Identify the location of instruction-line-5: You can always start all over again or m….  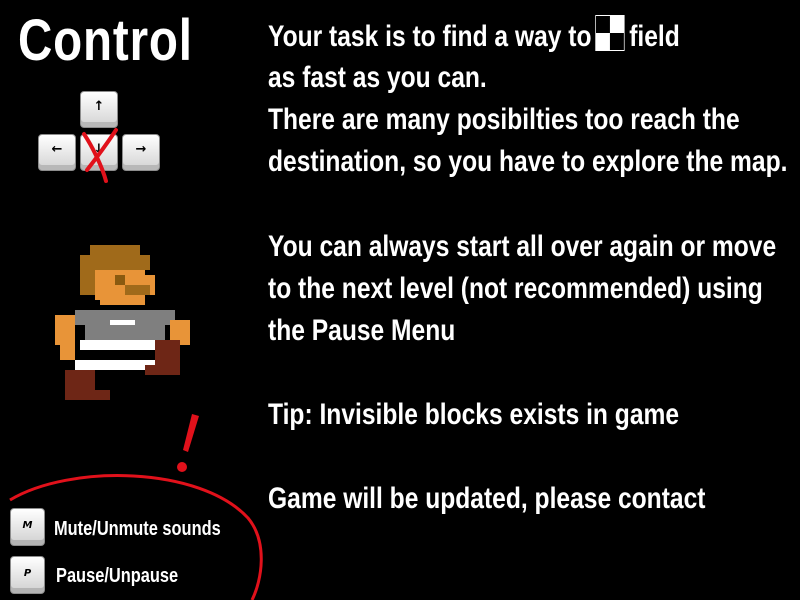
(522, 246).